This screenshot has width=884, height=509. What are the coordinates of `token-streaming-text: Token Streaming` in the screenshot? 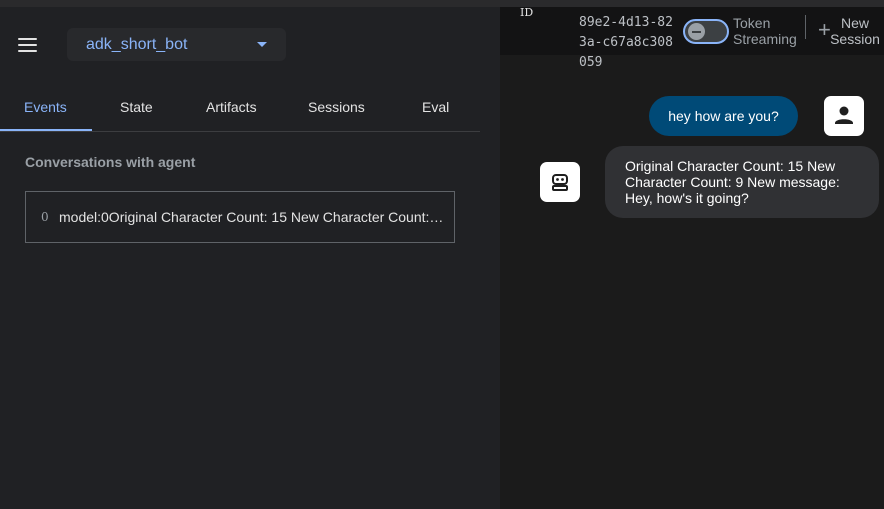 It's located at (765, 31).